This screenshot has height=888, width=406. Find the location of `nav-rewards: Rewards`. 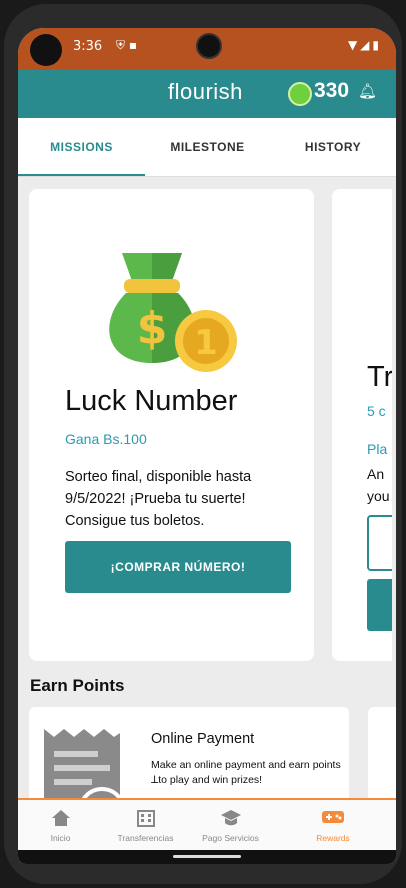

nav-rewards: Rewards is located at coordinates (333, 826).